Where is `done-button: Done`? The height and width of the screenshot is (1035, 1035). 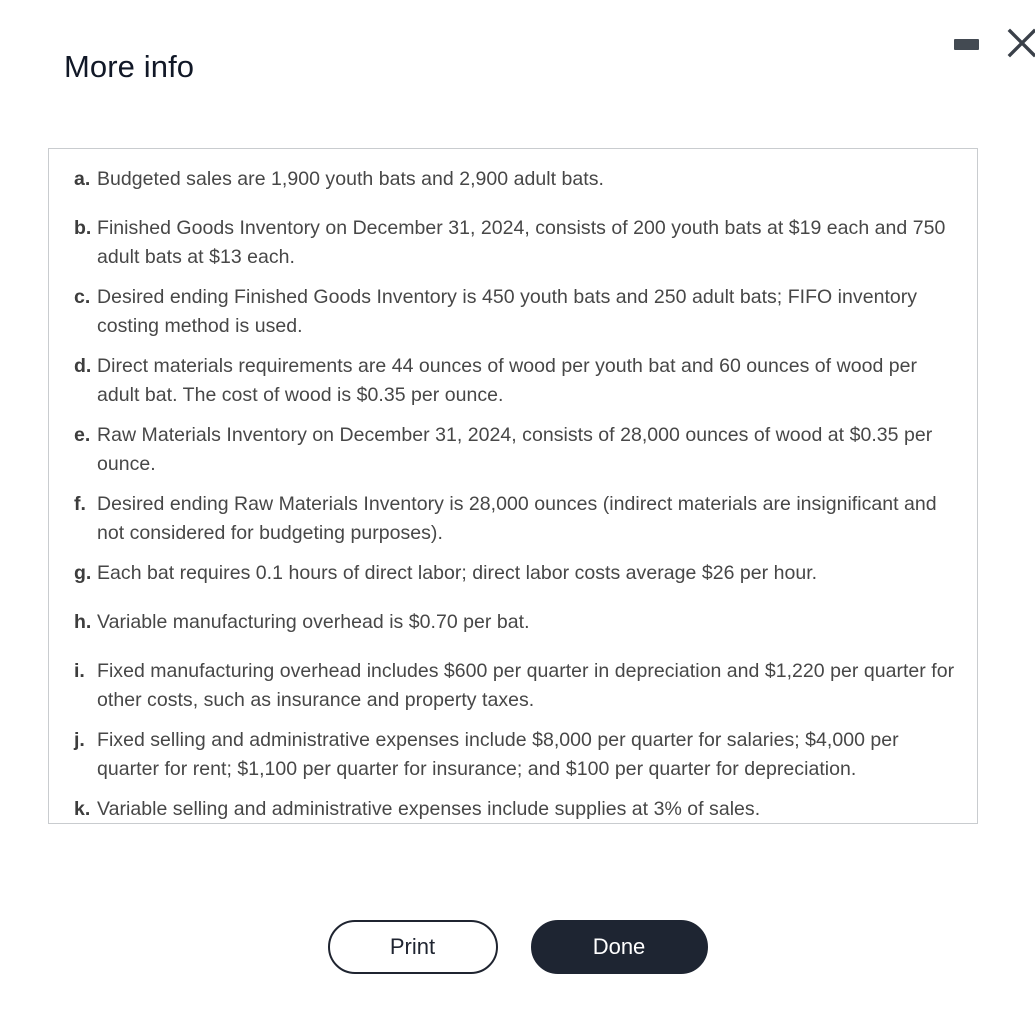
done-button: Done is located at coordinates (619, 947).